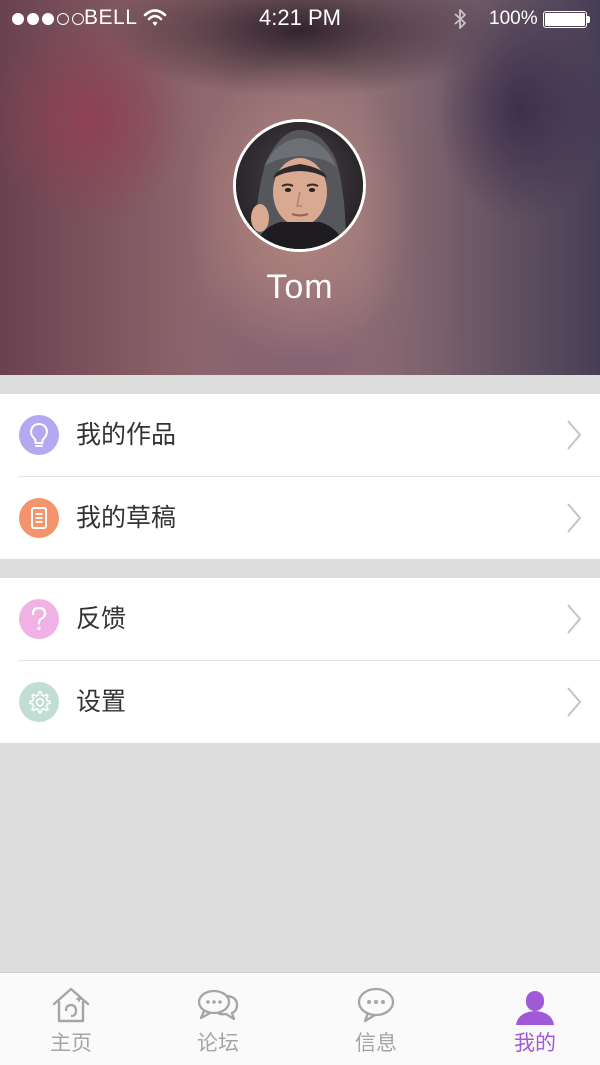  What do you see at coordinates (460, 19) in the screenshot?
I see `bluetooth-icon` at bounding box center [460, 19].